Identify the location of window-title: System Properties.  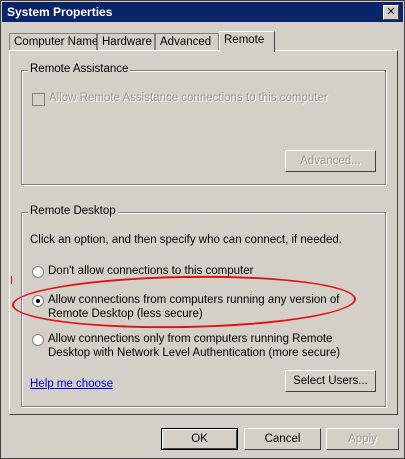
(60, 12).